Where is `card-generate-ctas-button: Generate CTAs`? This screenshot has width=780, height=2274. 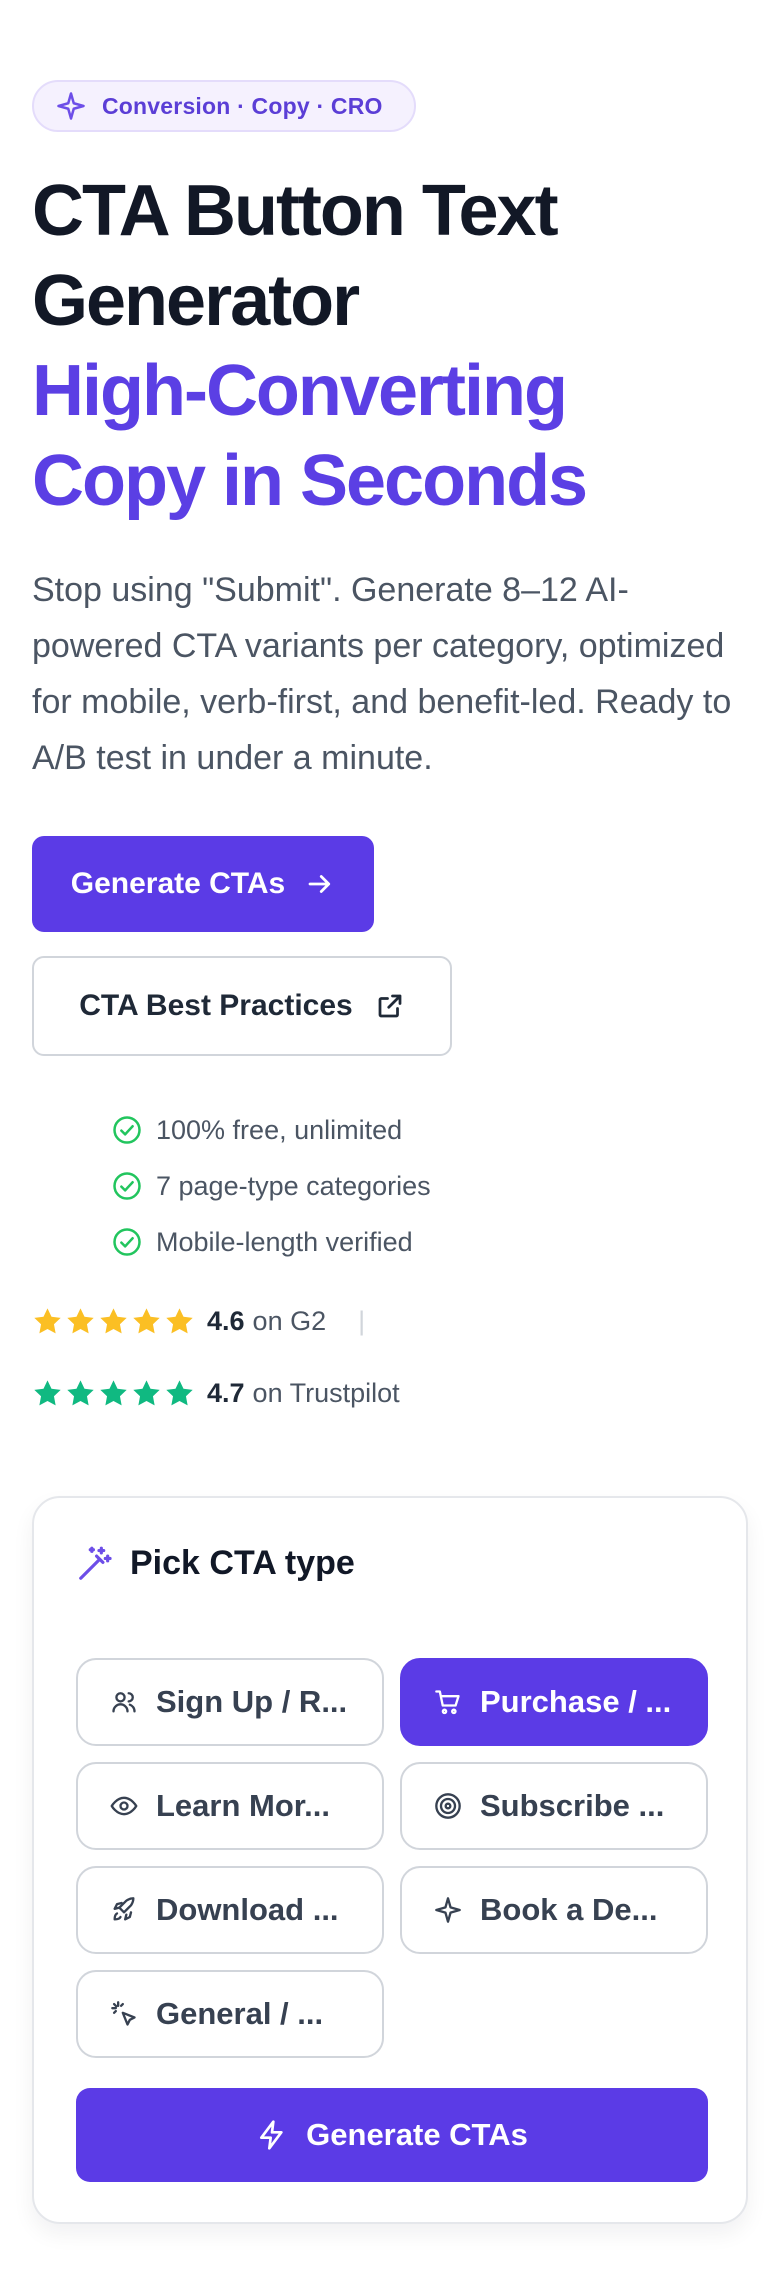
card-generate-ctas-button: Generate CTAs is located at coordinates (392, 2135).